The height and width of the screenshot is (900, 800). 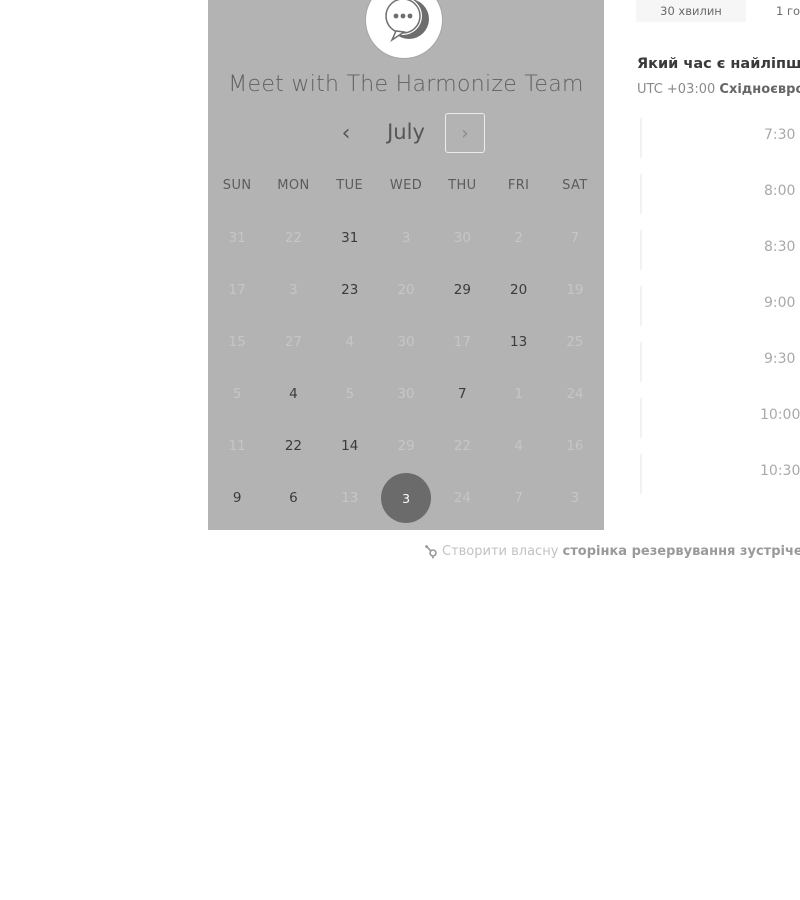 What do you see at coordinates (462, 185) in the screenshot?
I see `weekday-label: THU` at bounding box center [462, 185].